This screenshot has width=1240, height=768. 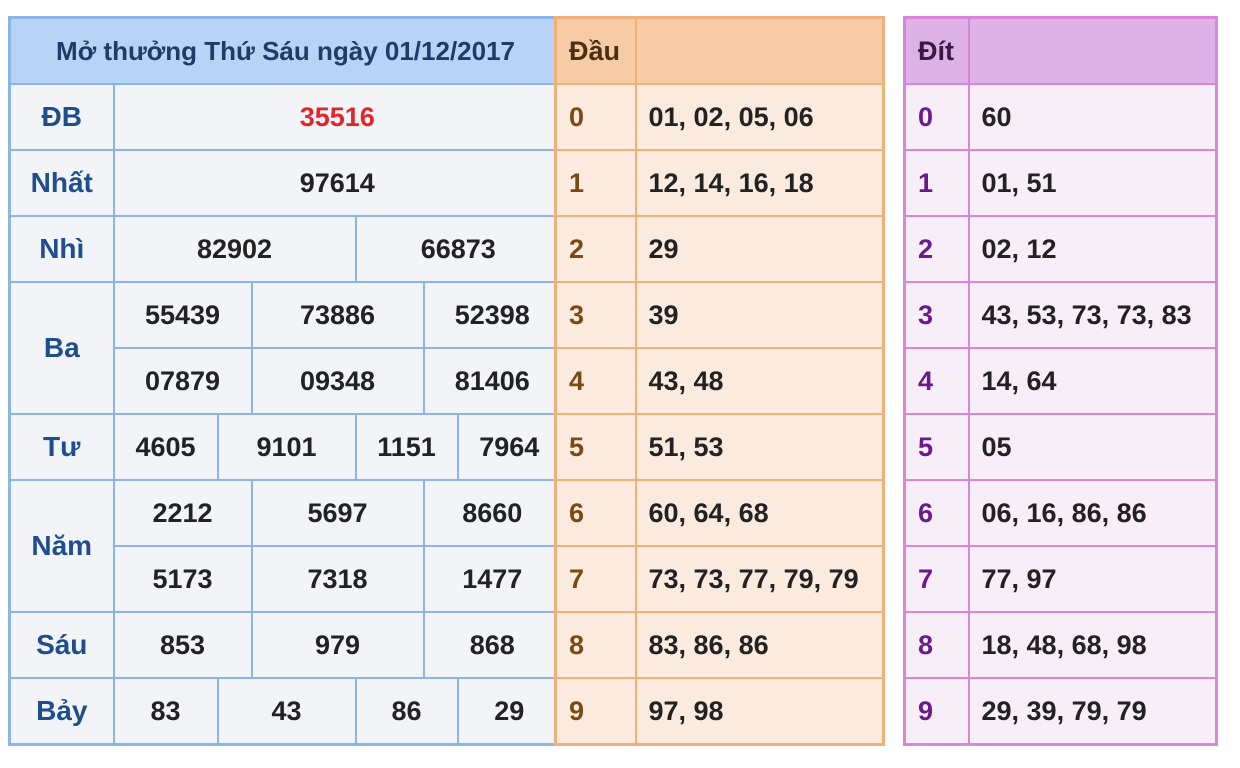 What do you see at coordinates (595, 381) in the screenshot?
I see `dau-row-key: 4` at bounding box center [595, 381].